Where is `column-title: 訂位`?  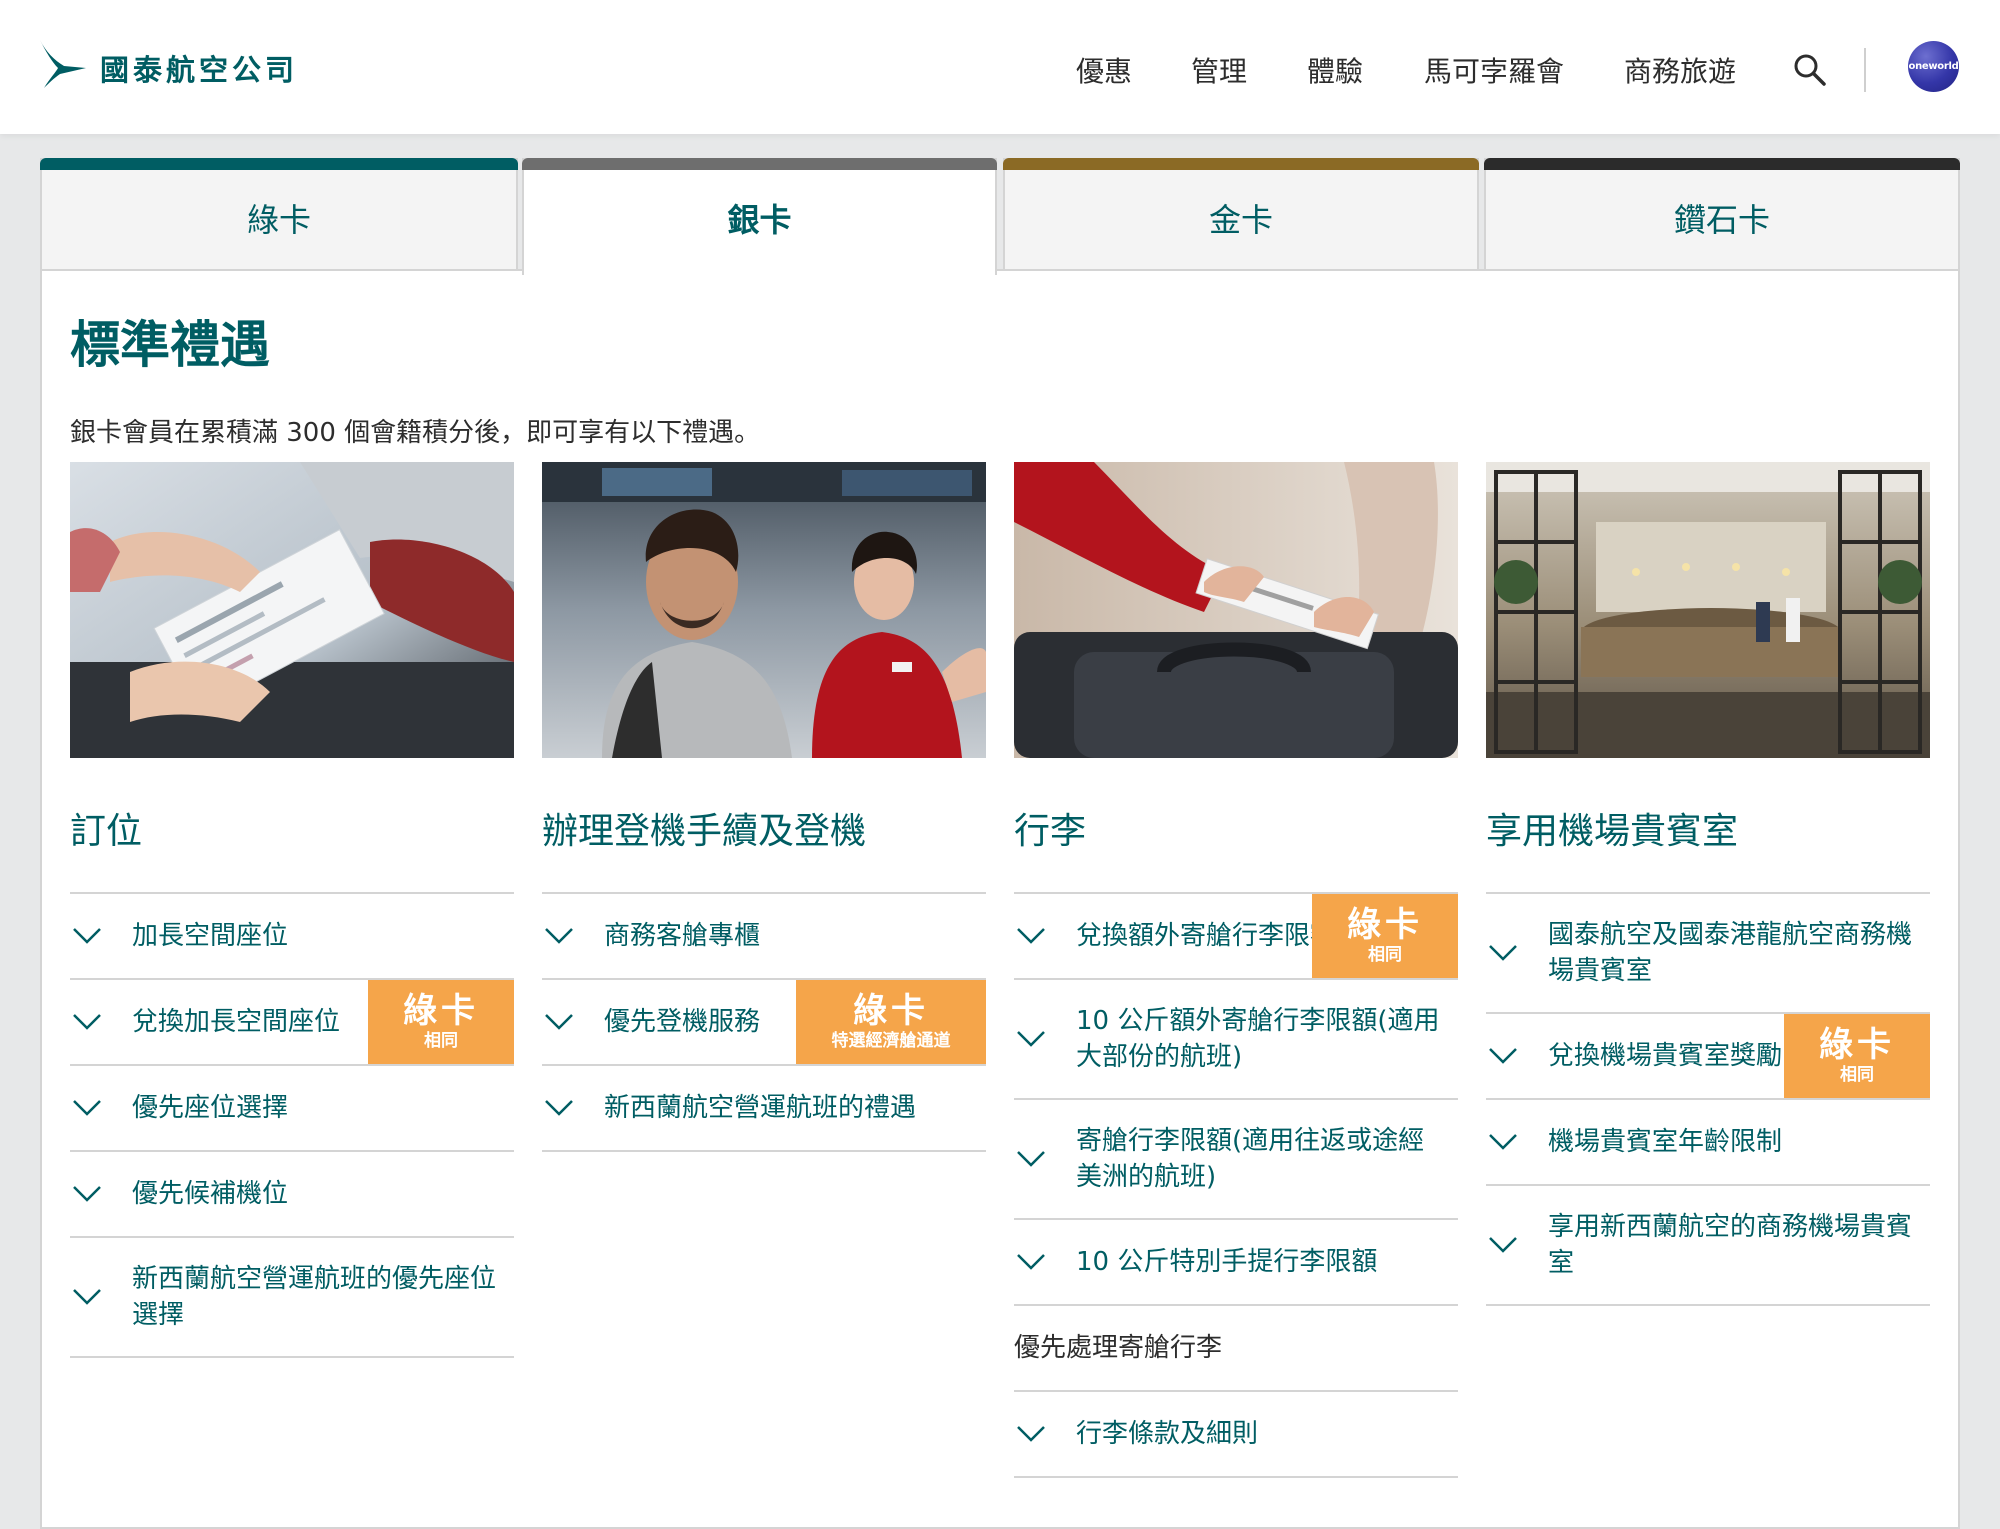
column-title: 訂位 is located at coordinates (106, 831).